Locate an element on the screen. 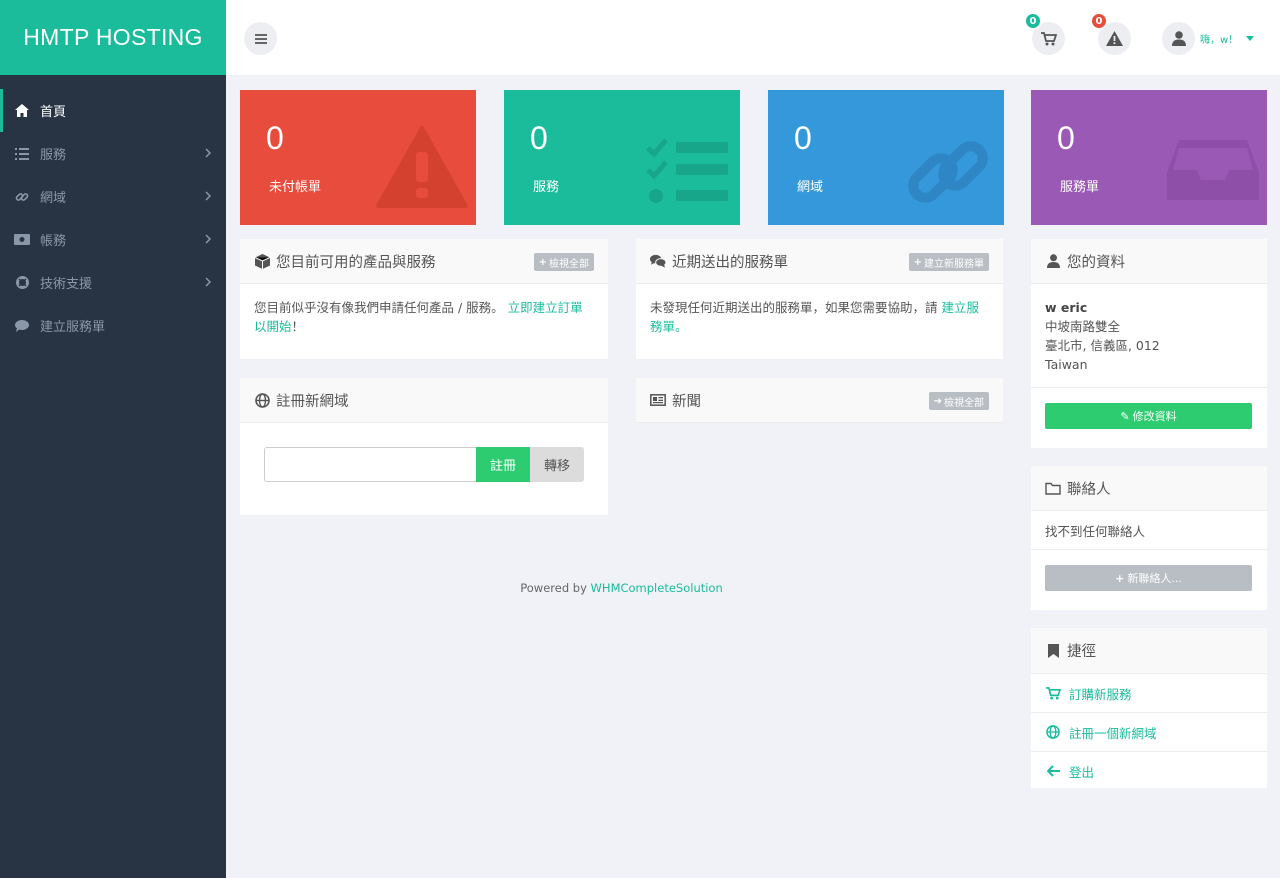 The height and width of the screenshot is (878, 1280). panel-title: 註冊新網域 is located at coordinates (312, 401).